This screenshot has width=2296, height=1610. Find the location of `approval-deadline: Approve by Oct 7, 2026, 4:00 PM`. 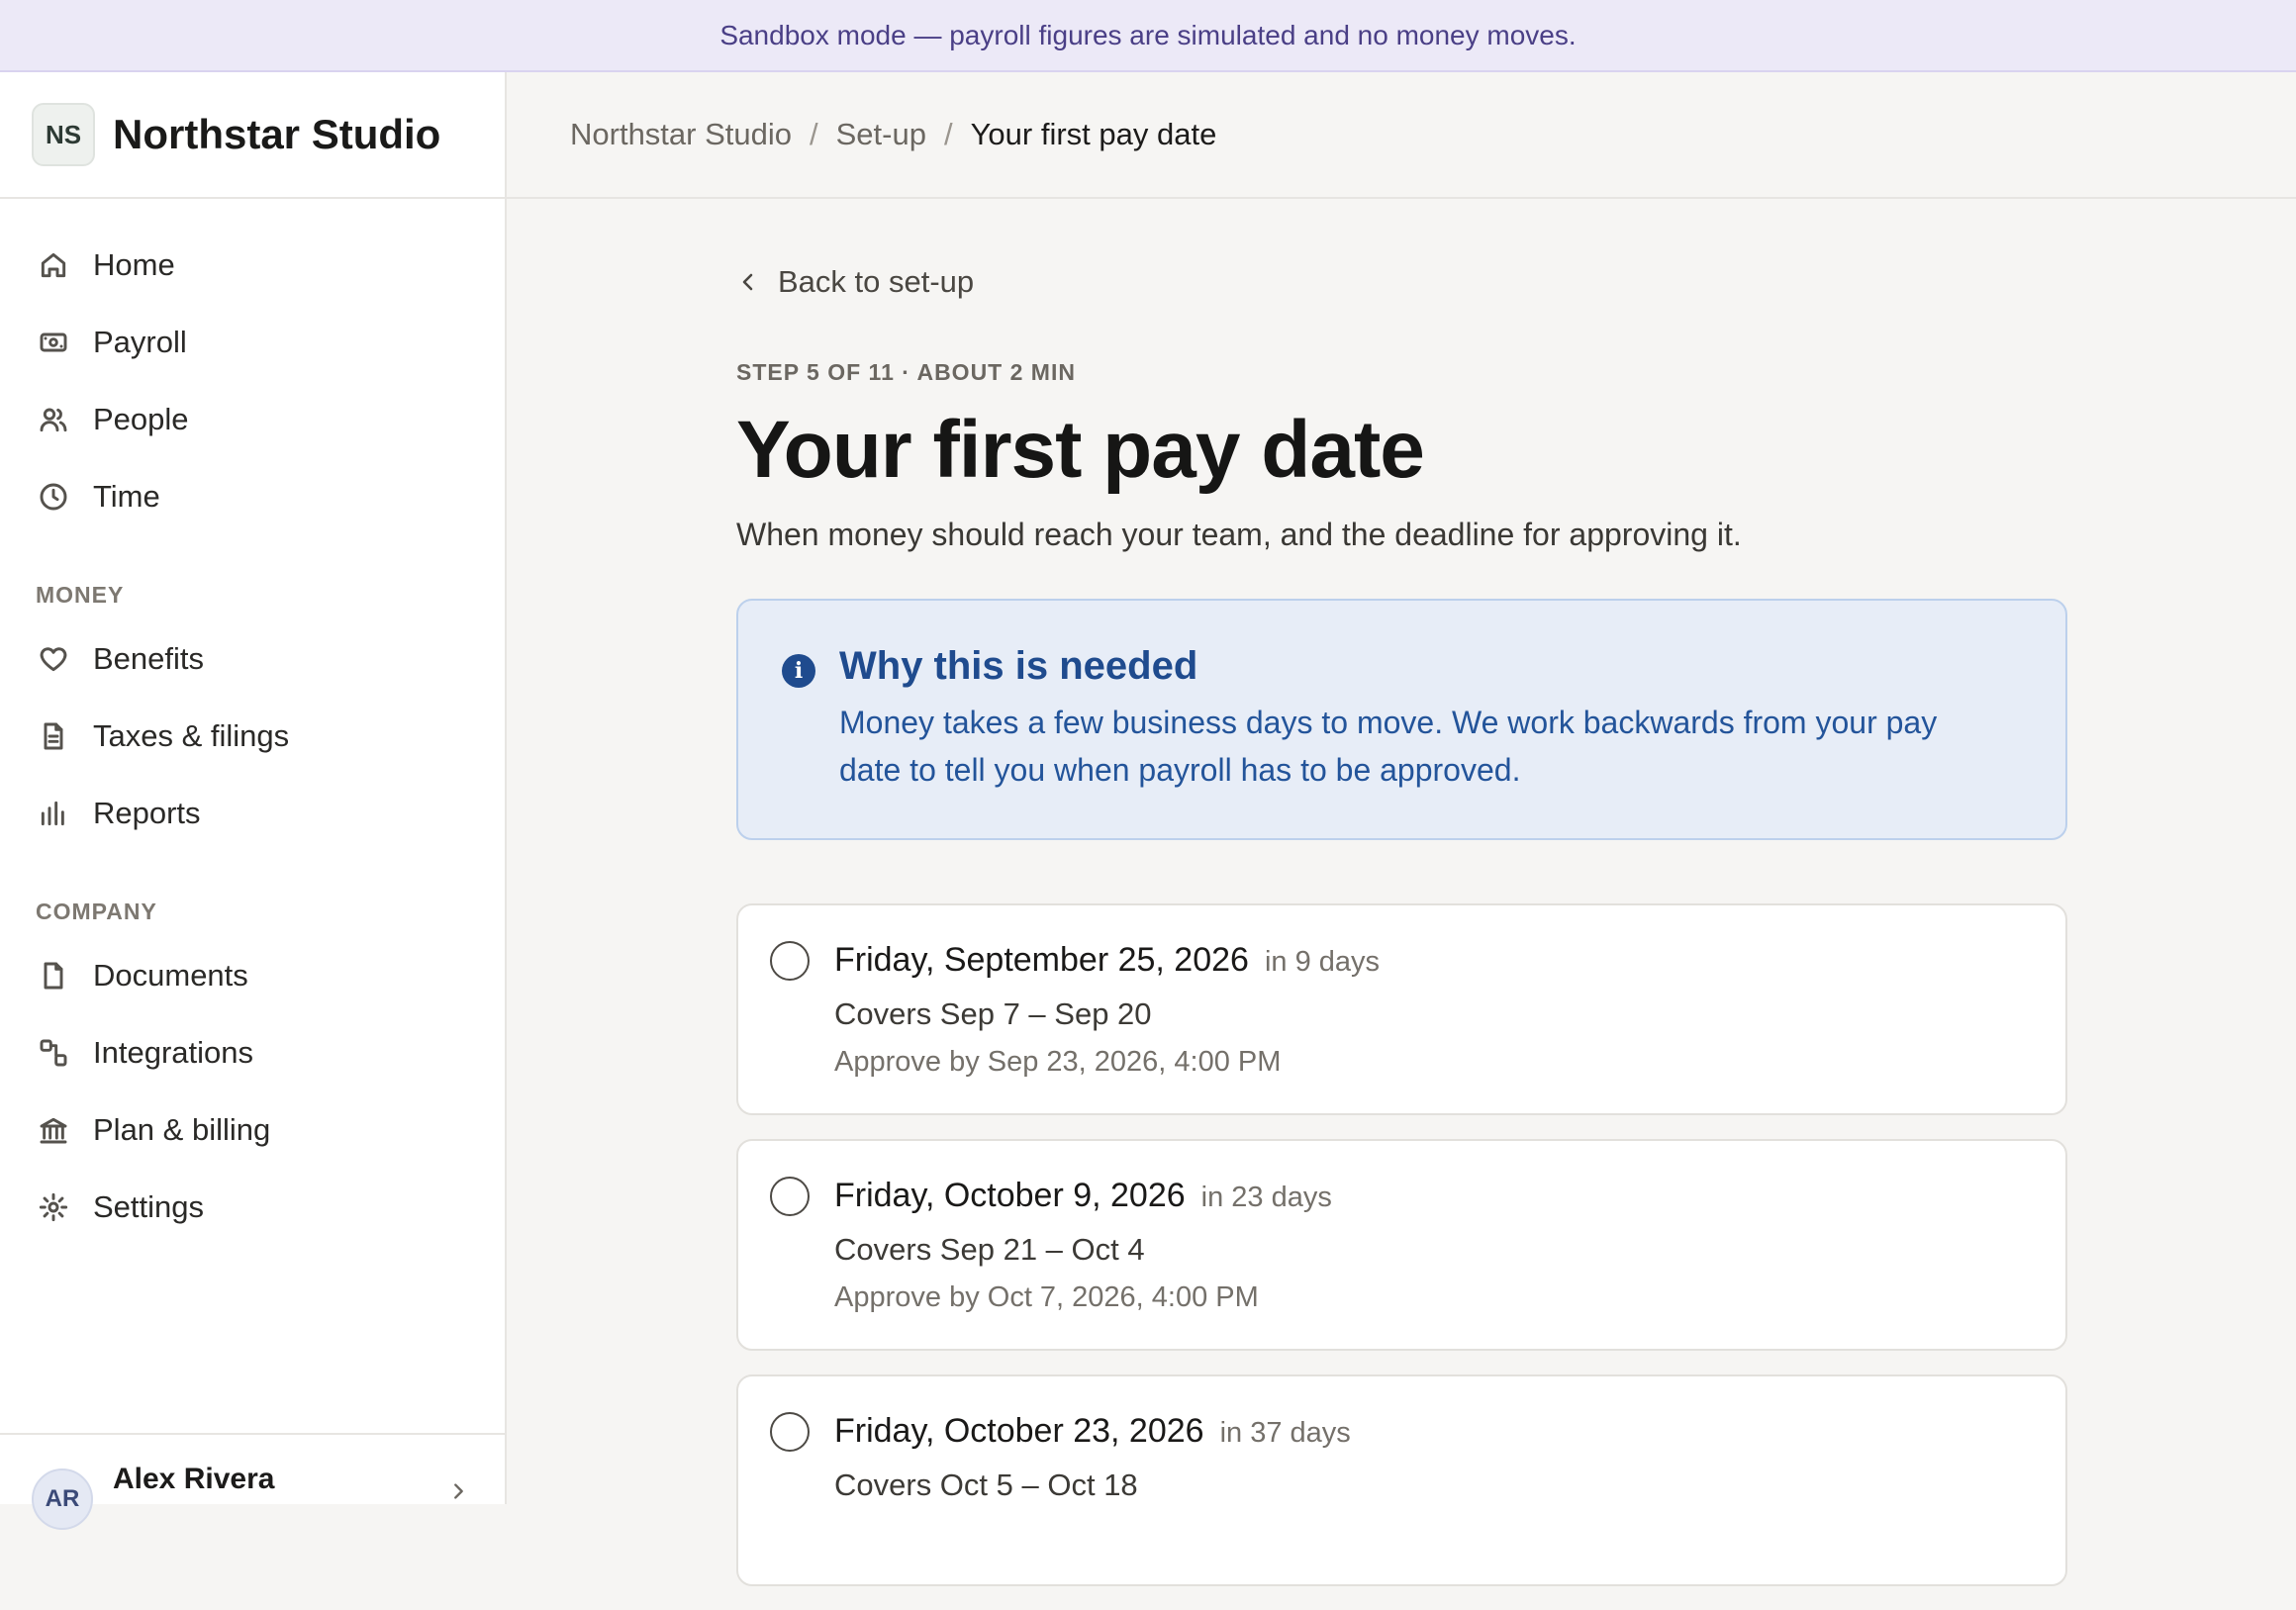

approval-deadline: Approve by Oct 7, 2026, 4:00 PM is located at coordinates (1046, 1297).